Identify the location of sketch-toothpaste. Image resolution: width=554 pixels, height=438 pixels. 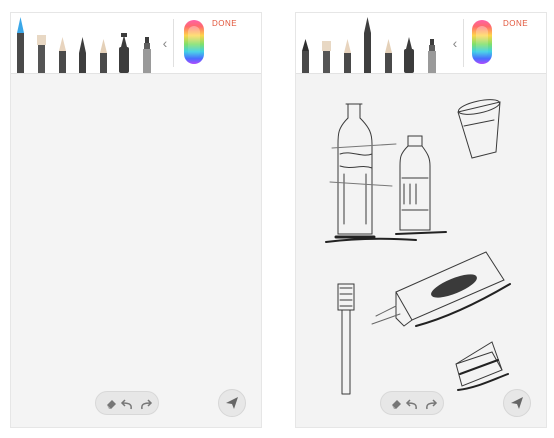
(441, 289).